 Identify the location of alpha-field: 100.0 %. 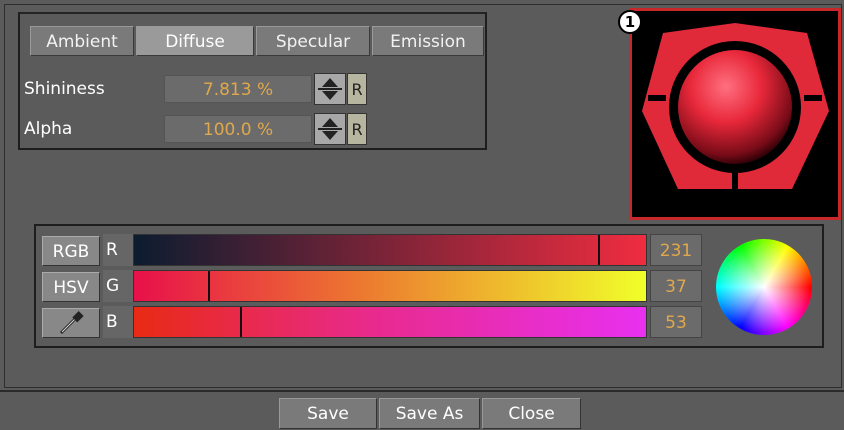
(238, 129).